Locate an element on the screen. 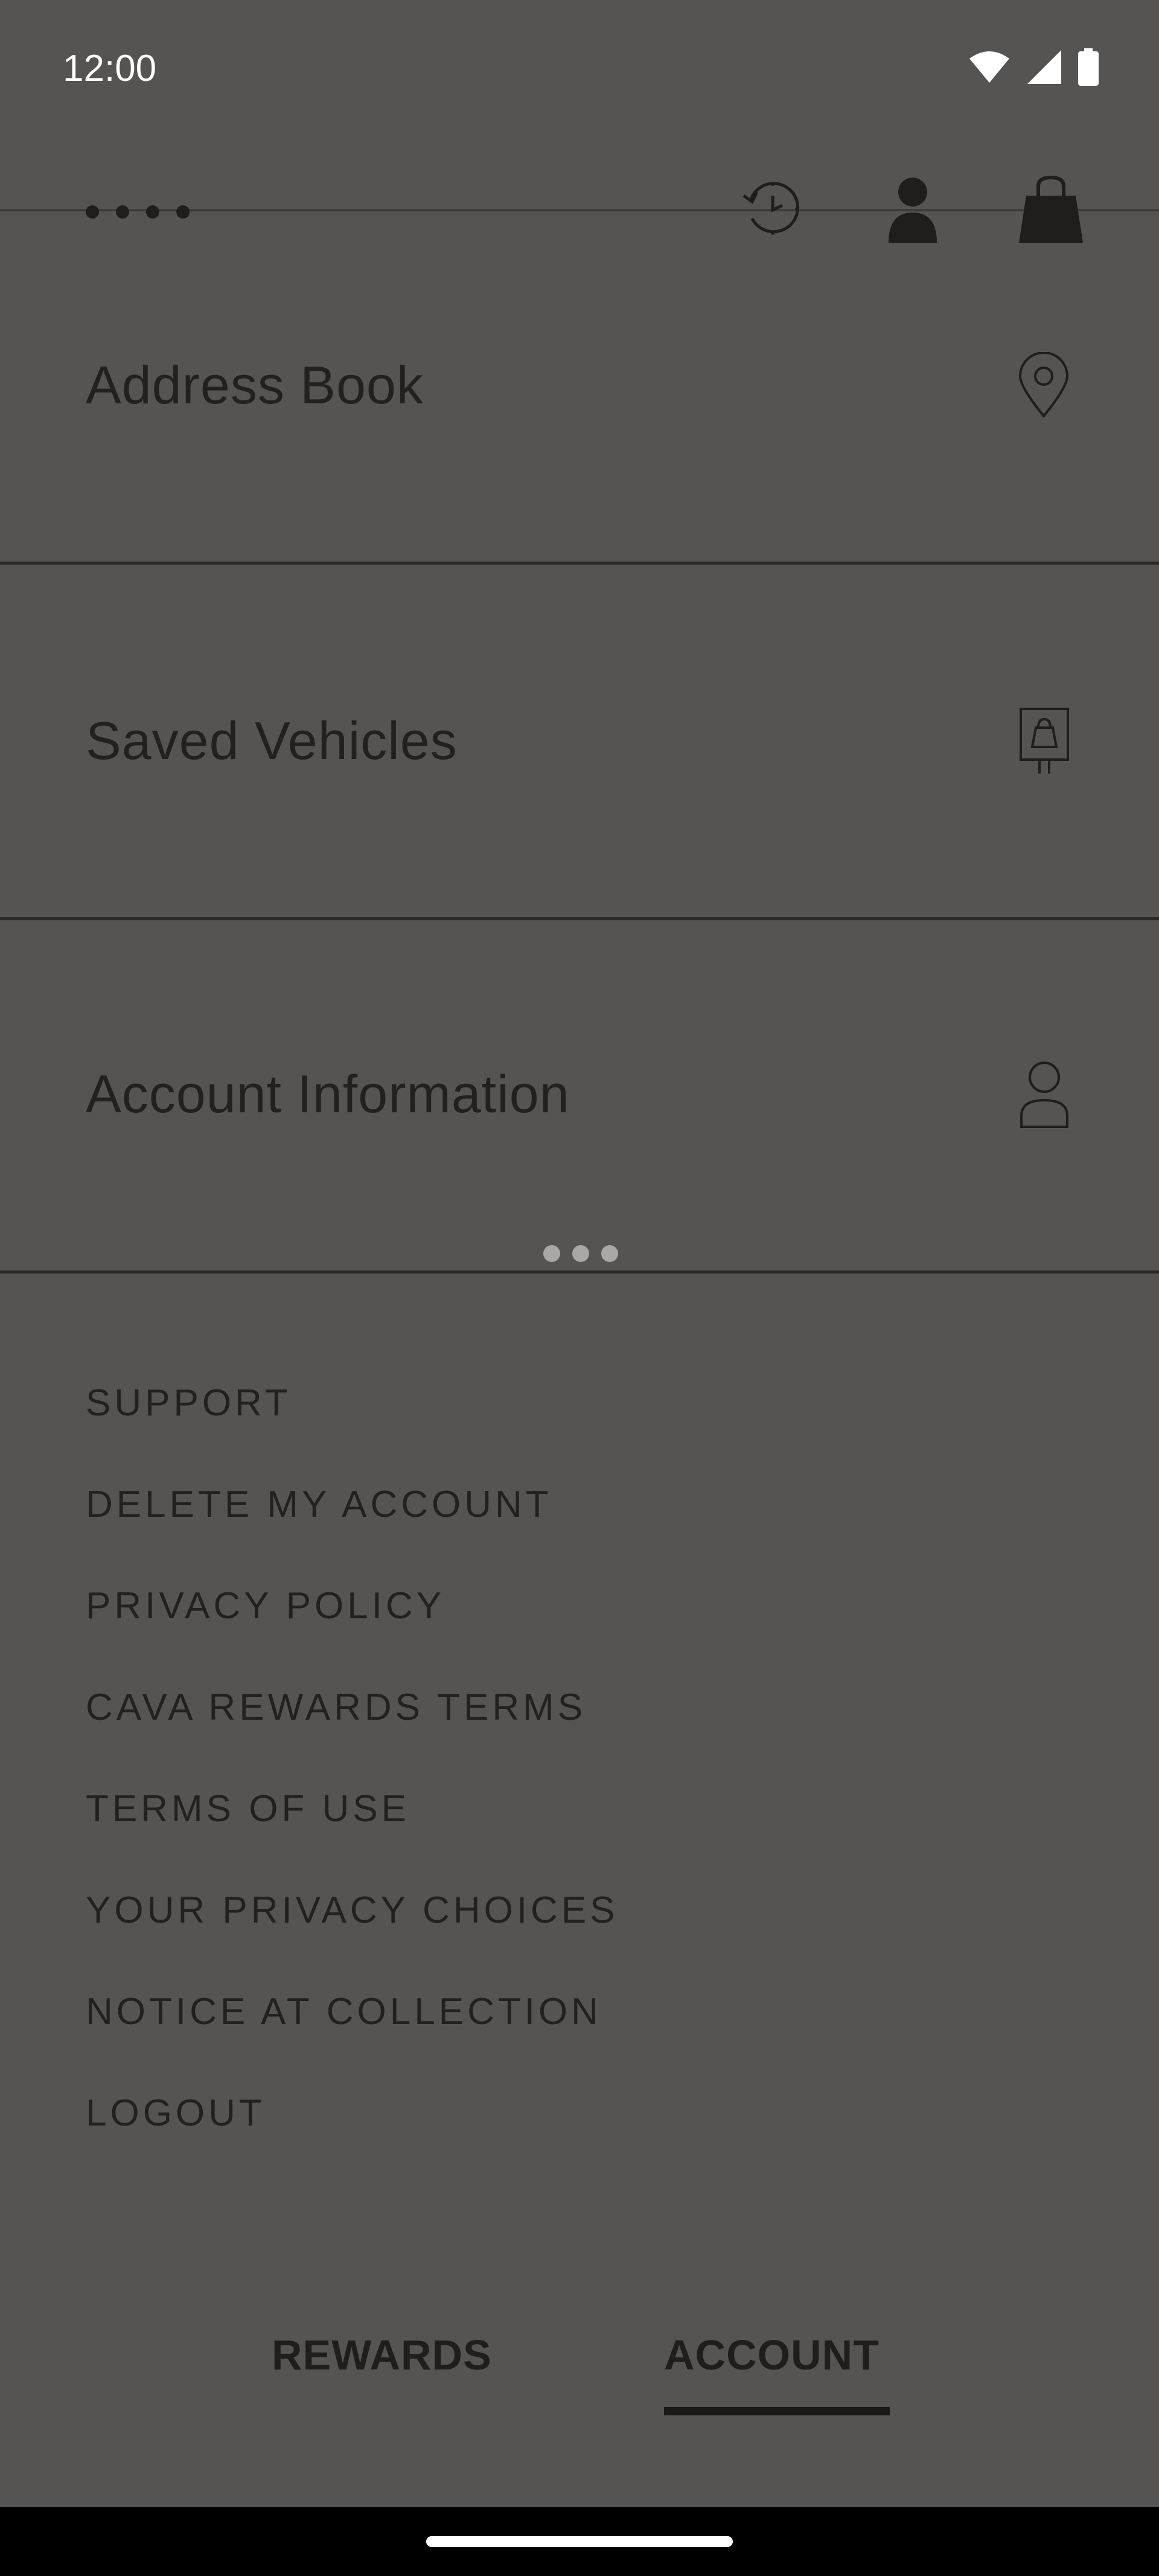 The height and width of the screenshot is (2576, 1159). menu-item-saved-vehicles: Saved Vehicles is located at coordinates (579, 742).